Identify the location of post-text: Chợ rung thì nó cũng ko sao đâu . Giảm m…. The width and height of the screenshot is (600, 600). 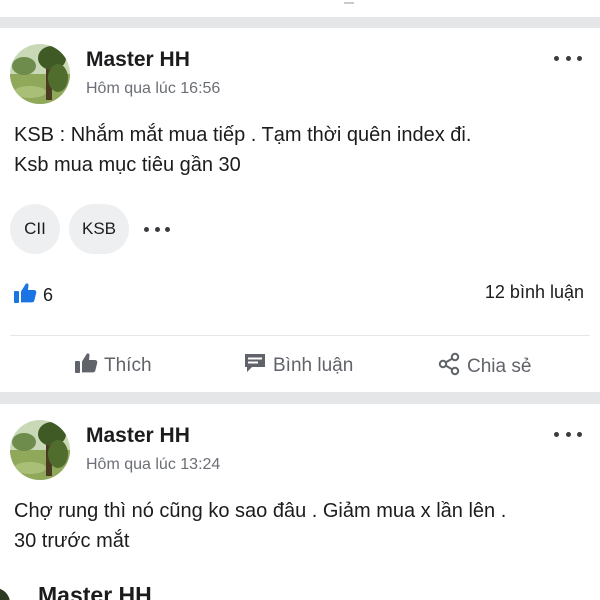
(301, 526).